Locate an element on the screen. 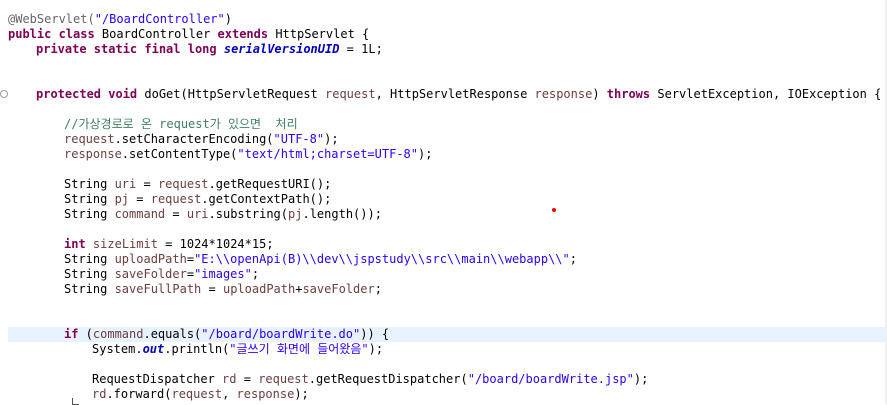 Image resolution: width=887 pixels, height=405 pixels. code-text: .substring( is located at coordinates (248, 214).